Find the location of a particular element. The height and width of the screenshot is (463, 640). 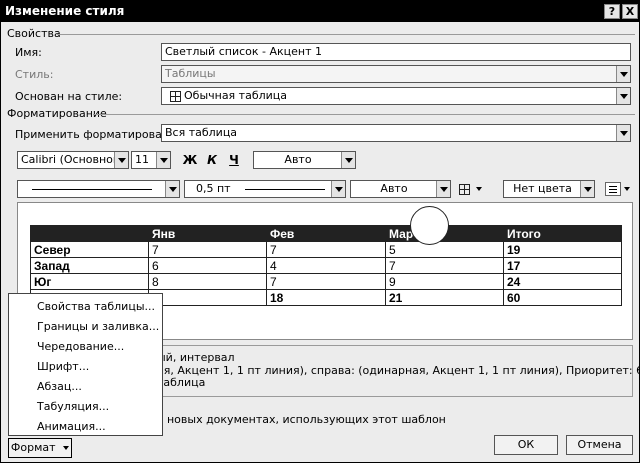

border-color-select: Авто is located at coordinates (400, 189).